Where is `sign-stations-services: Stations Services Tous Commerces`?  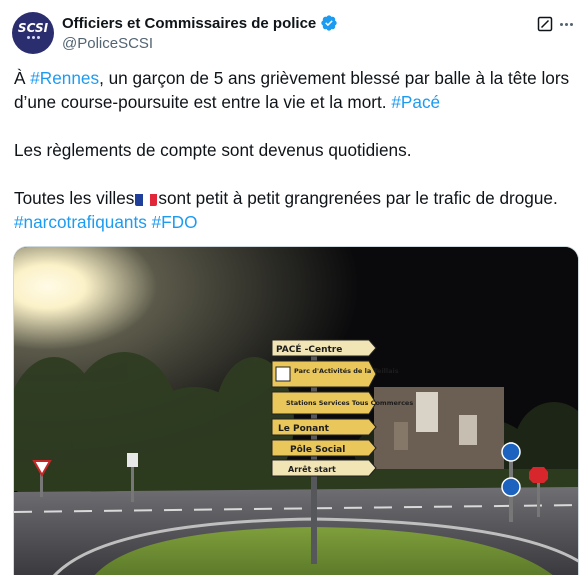 sign-stations-services: Stations Services Tous Commerces is located at coordinates (349, 403).